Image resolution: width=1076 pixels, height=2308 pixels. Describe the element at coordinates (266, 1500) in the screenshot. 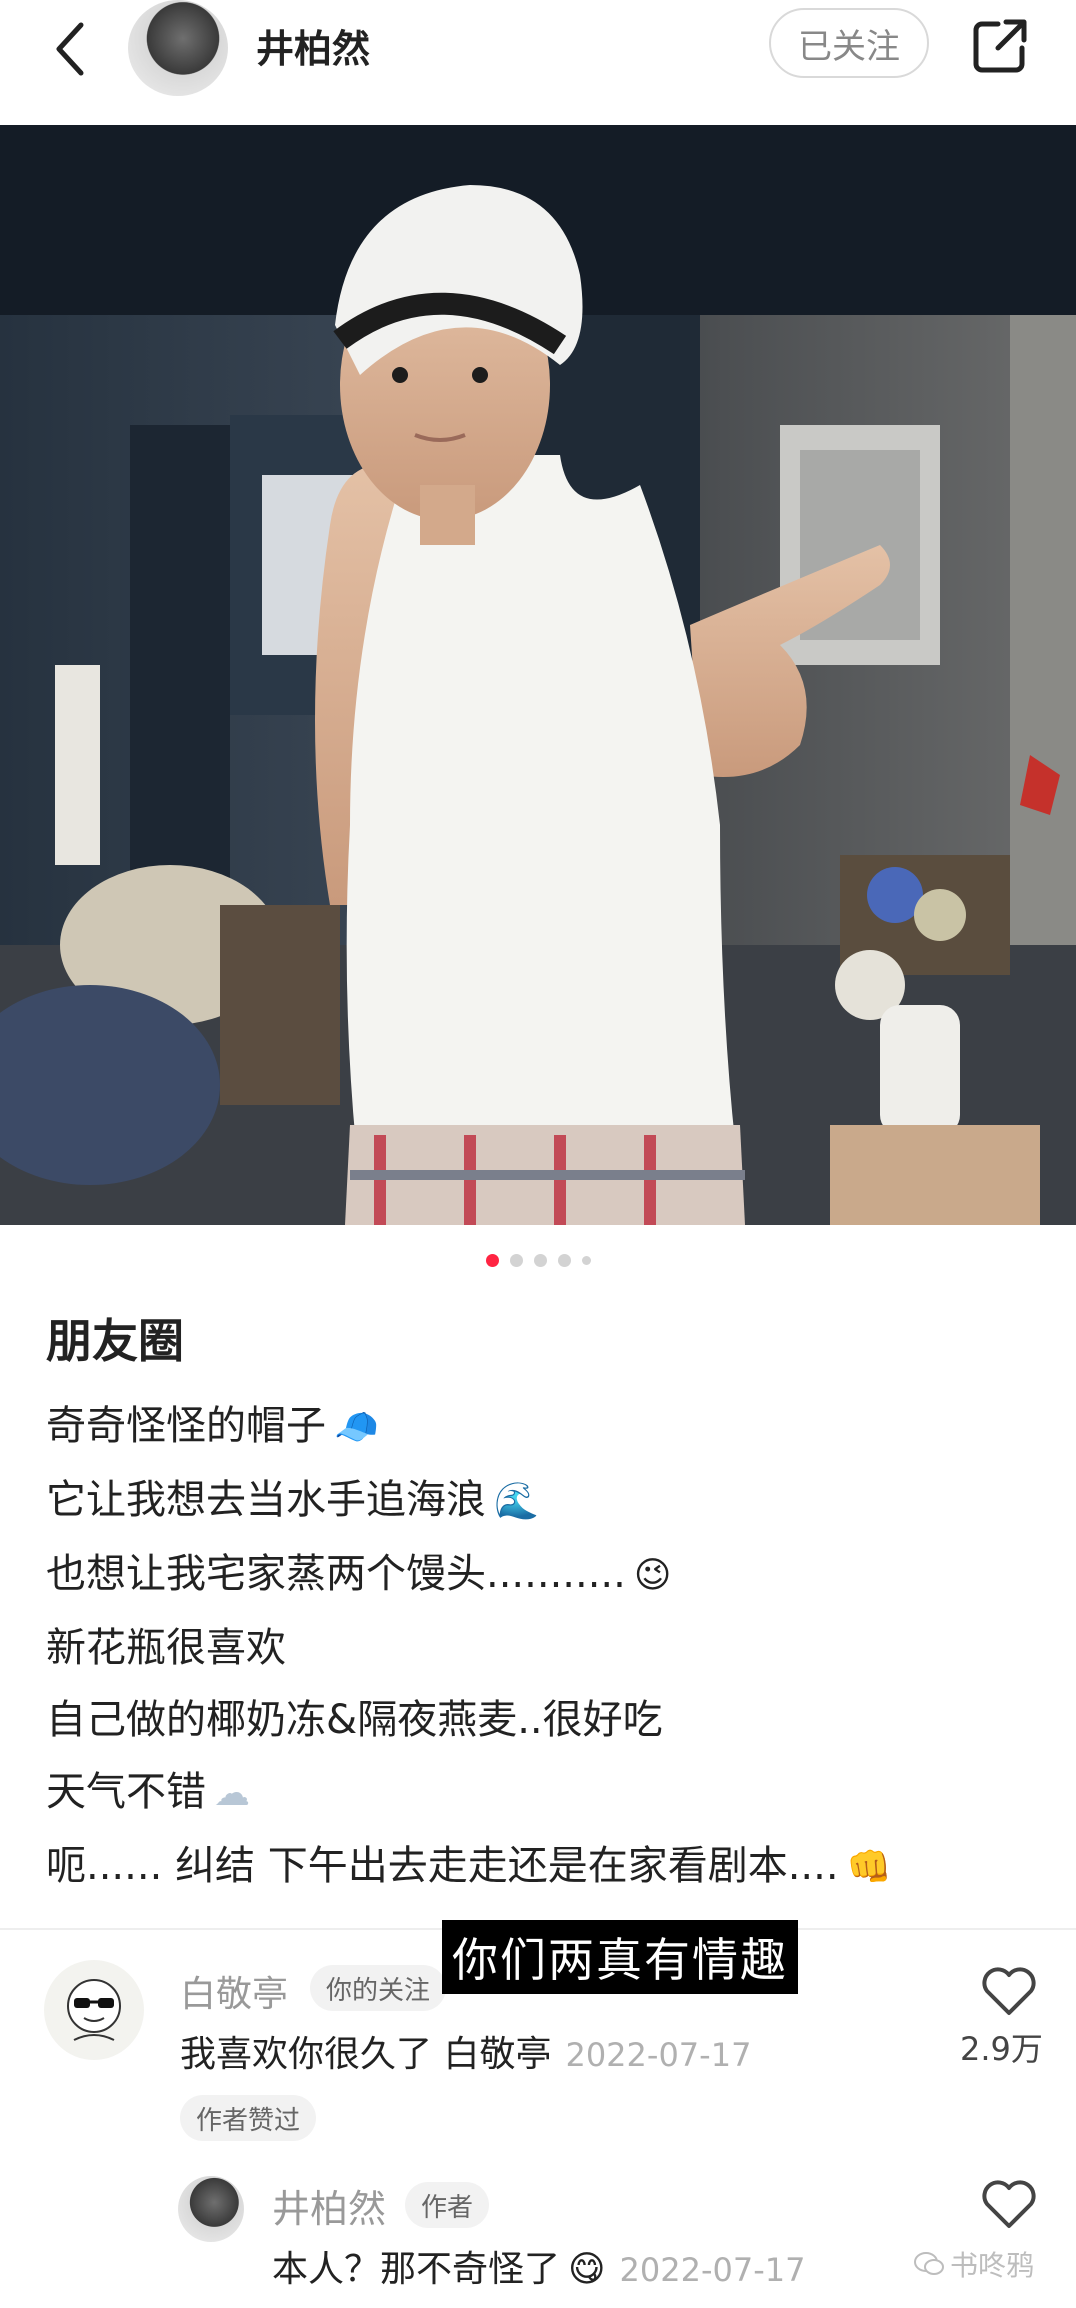

I see `post-line-text: 它让我想去当水手追海浪` at that location.